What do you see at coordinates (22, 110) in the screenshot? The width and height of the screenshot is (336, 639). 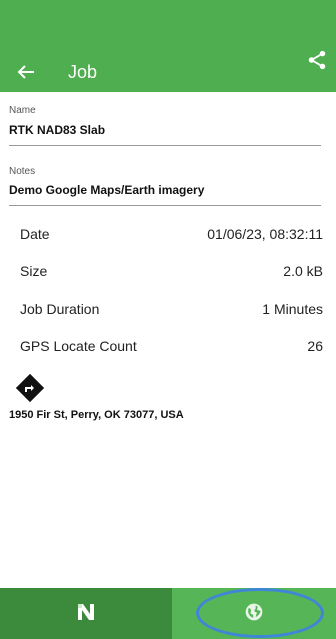 I see `name-label: Name` at bounding box center [22, 110].